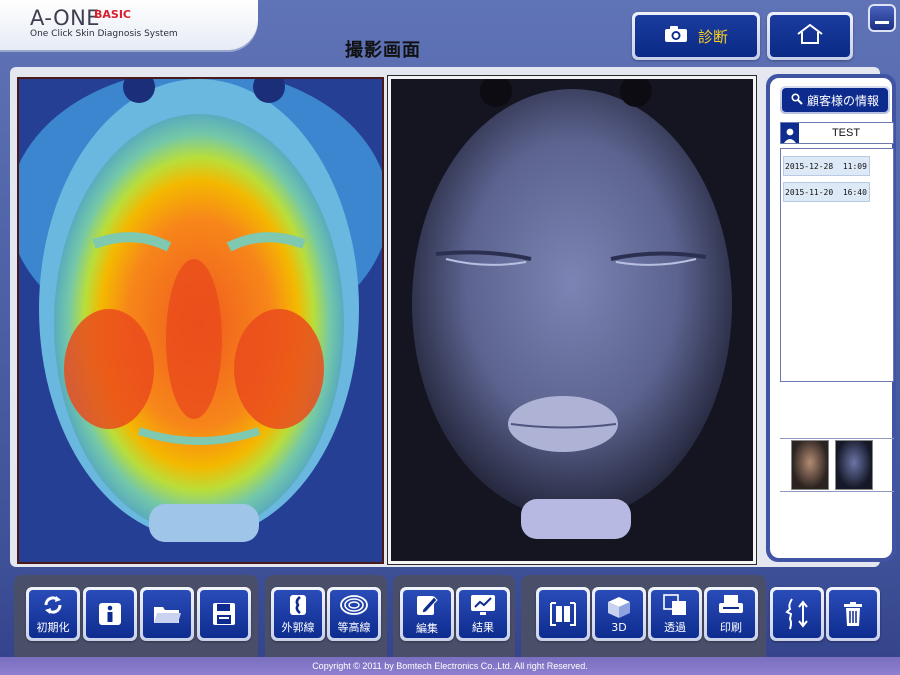 This screenshot has height=675, width=900. What do you see at coordinates (696, 36) in the screenshot?
I see `diagnosis-button: 診断` at bounding box center [696, 36].